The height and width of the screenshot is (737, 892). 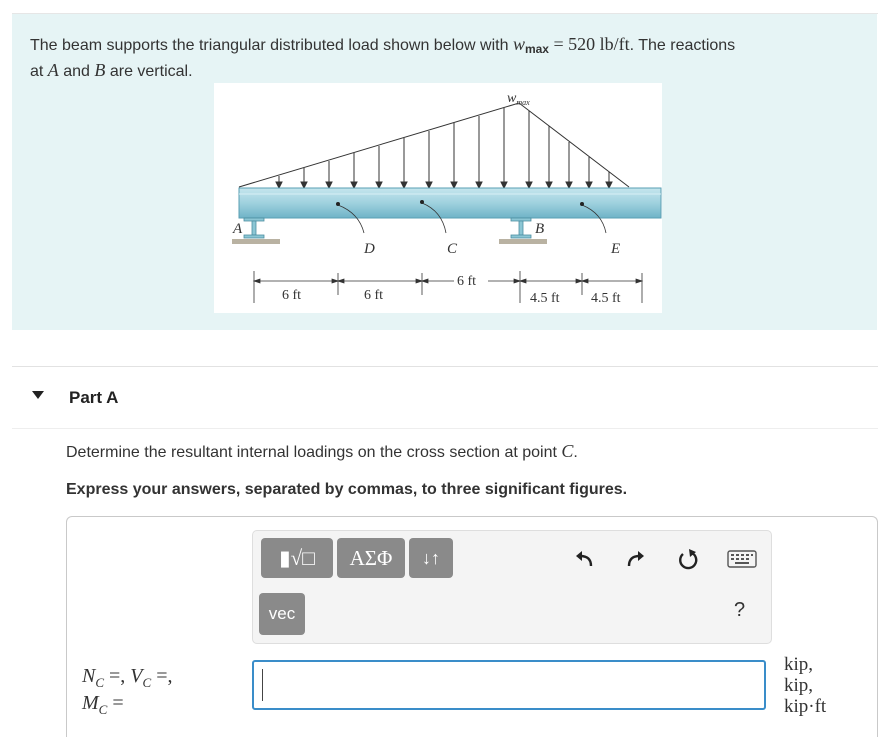 I want to click on load-triangle, so click(x=434, y=145).